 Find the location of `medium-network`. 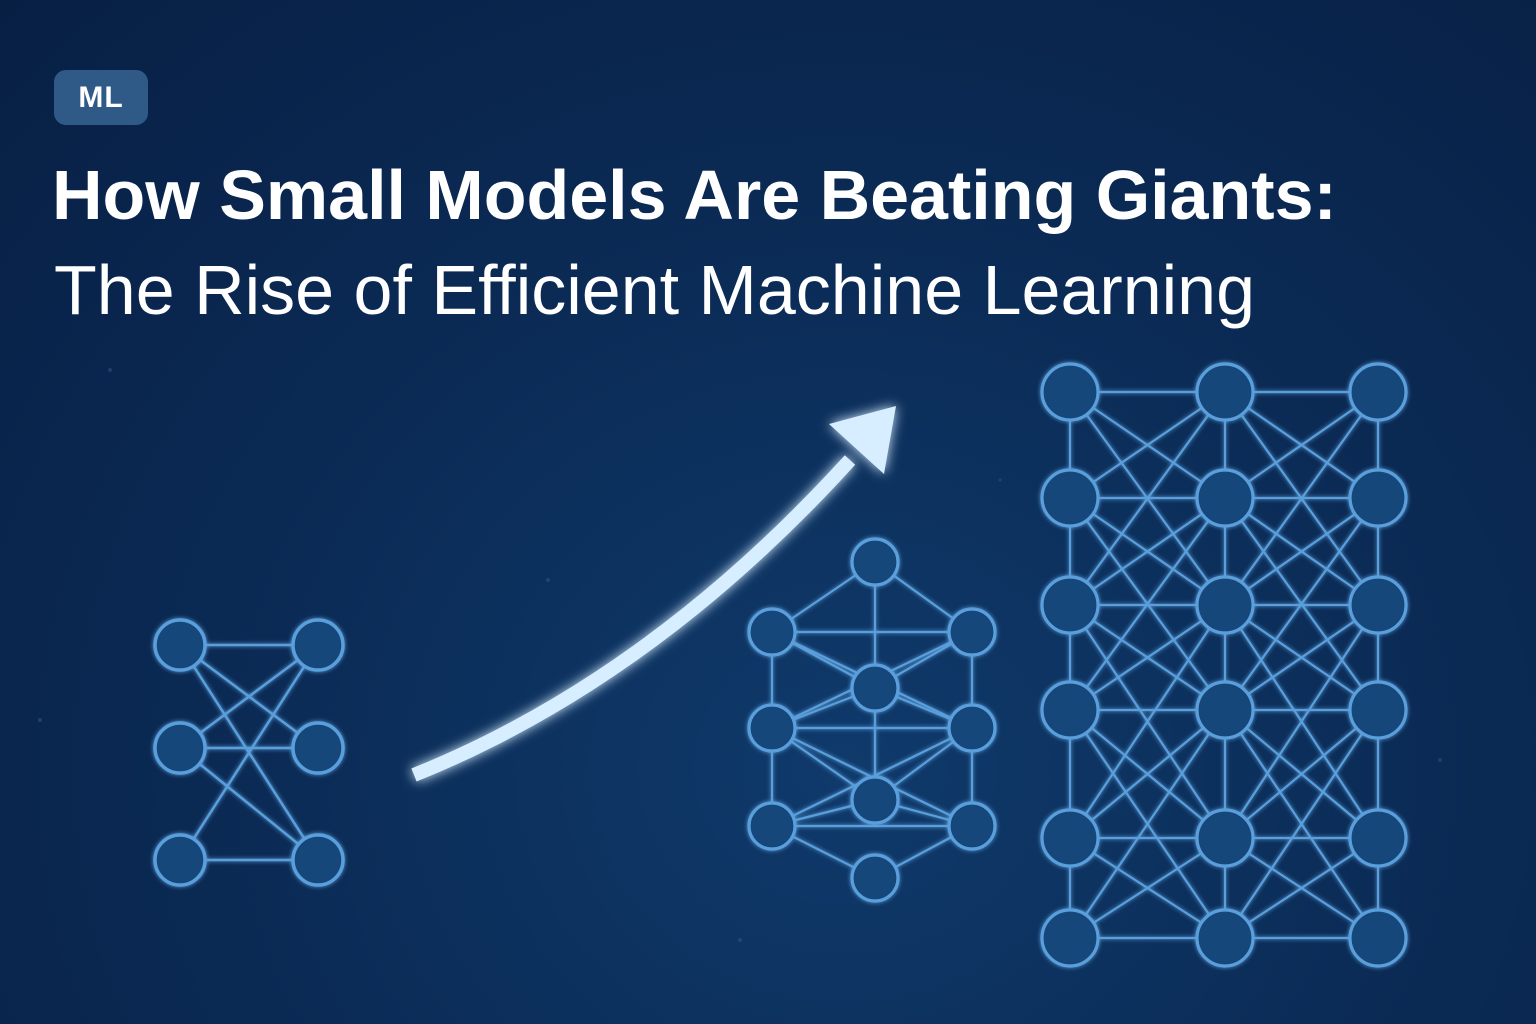

medium-network is located at coordinates (872, 720).